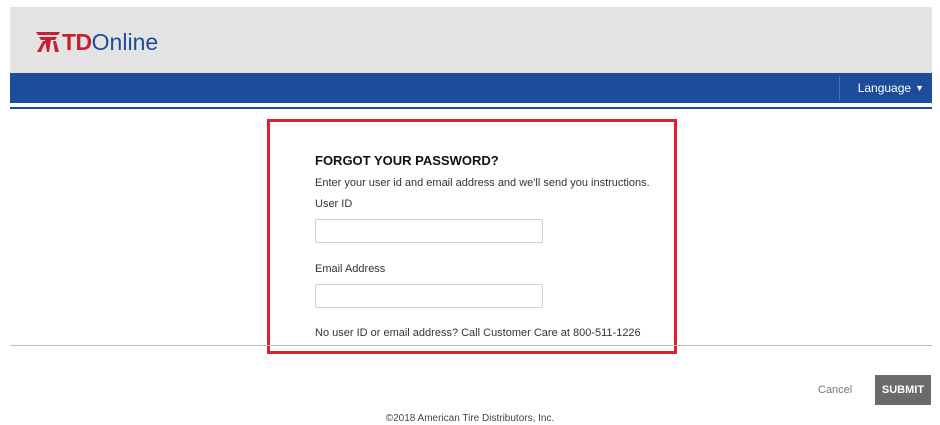 This screenshot has height=425, width=940. What do you see at coordinates (125, 42) in the screenshot?
I see `logo-online-text: Online` at bounding box center [125, 42].